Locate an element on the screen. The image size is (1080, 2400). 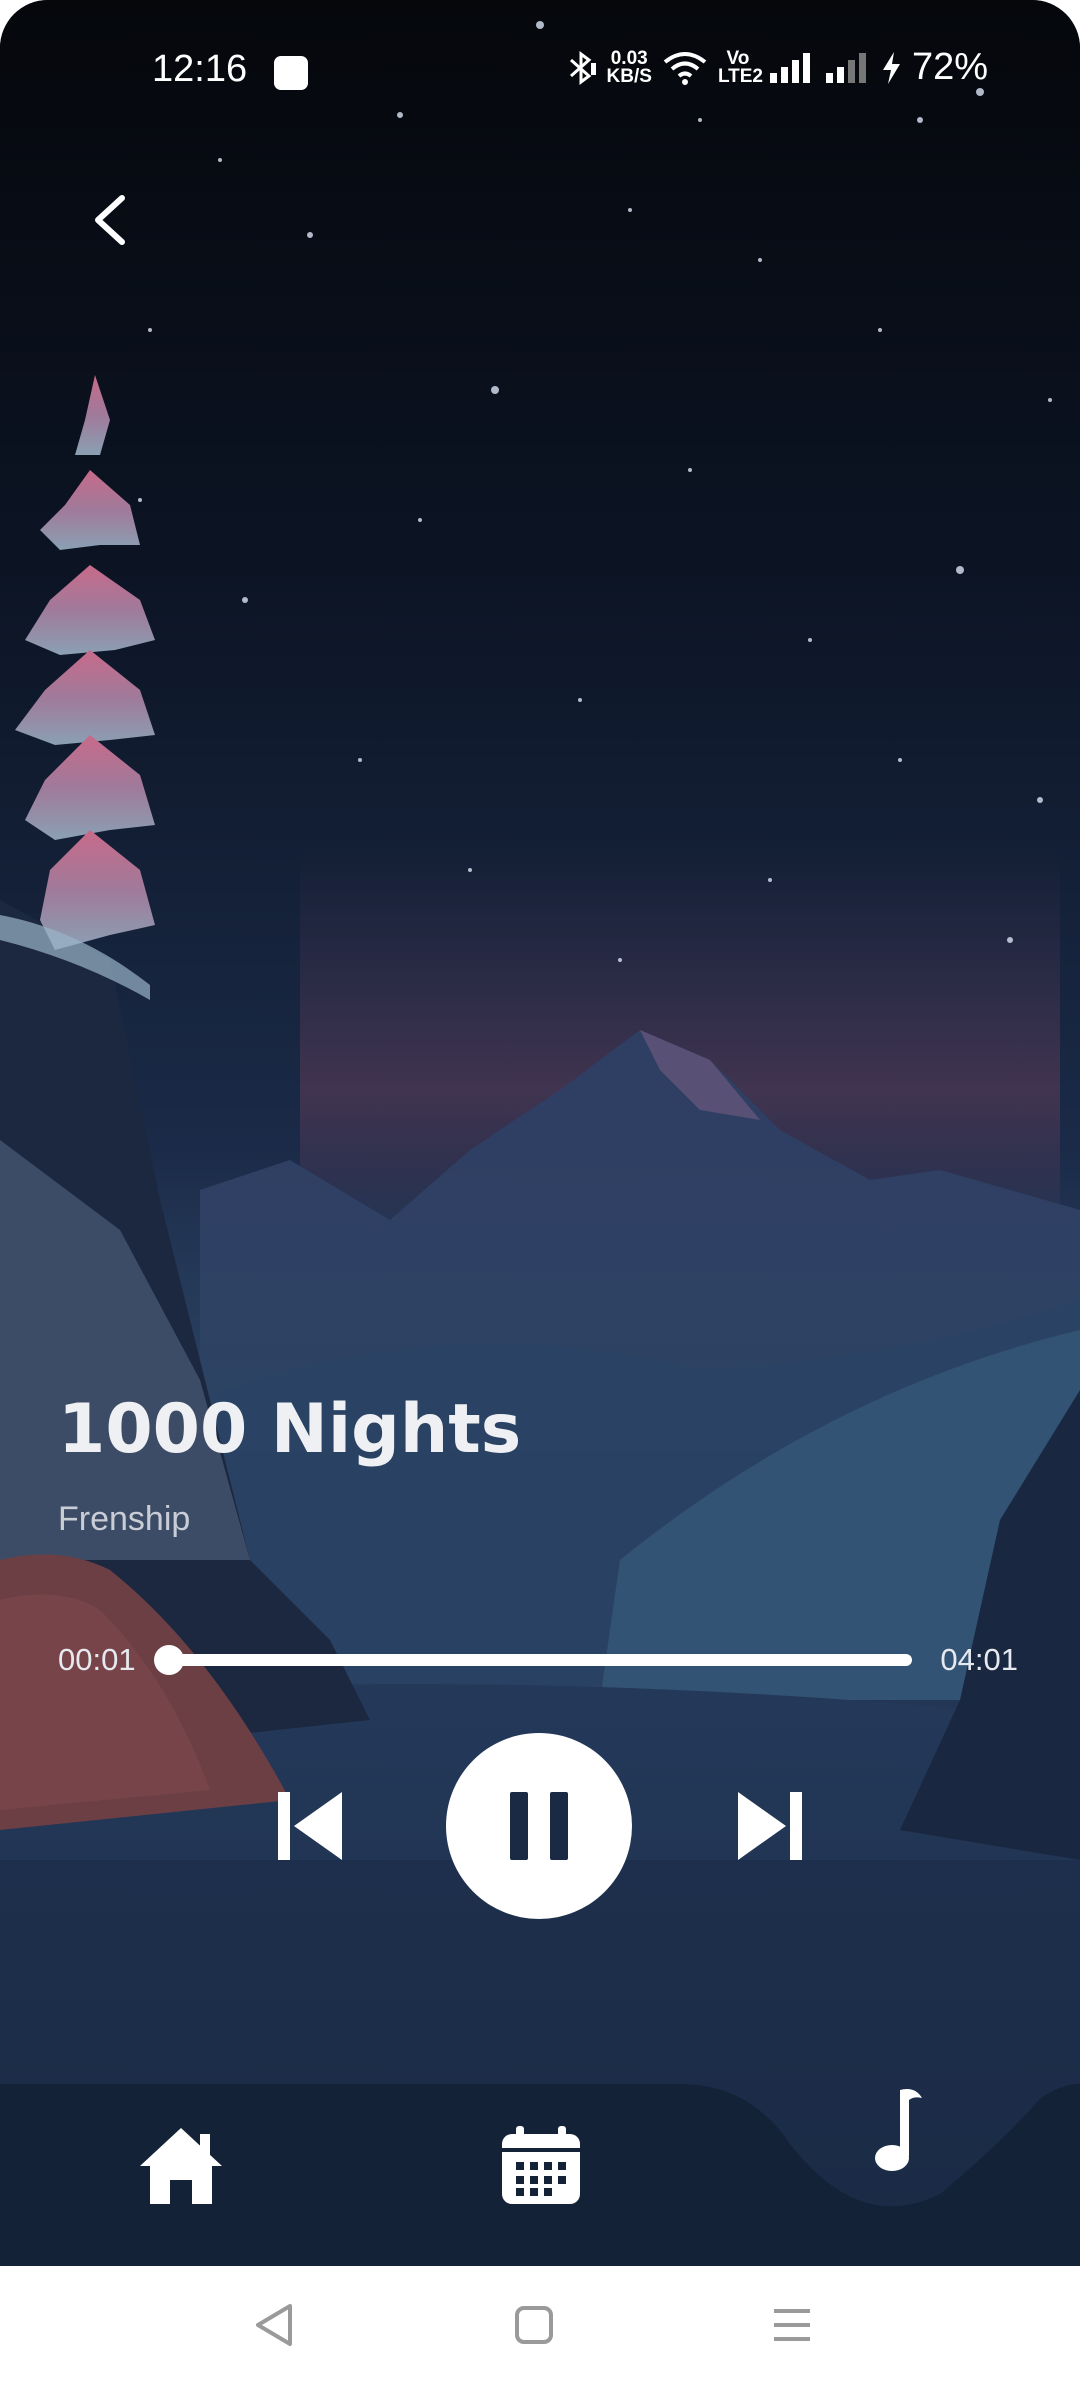
net-speed-value: 0.03 is located at coordinates (629, 58).